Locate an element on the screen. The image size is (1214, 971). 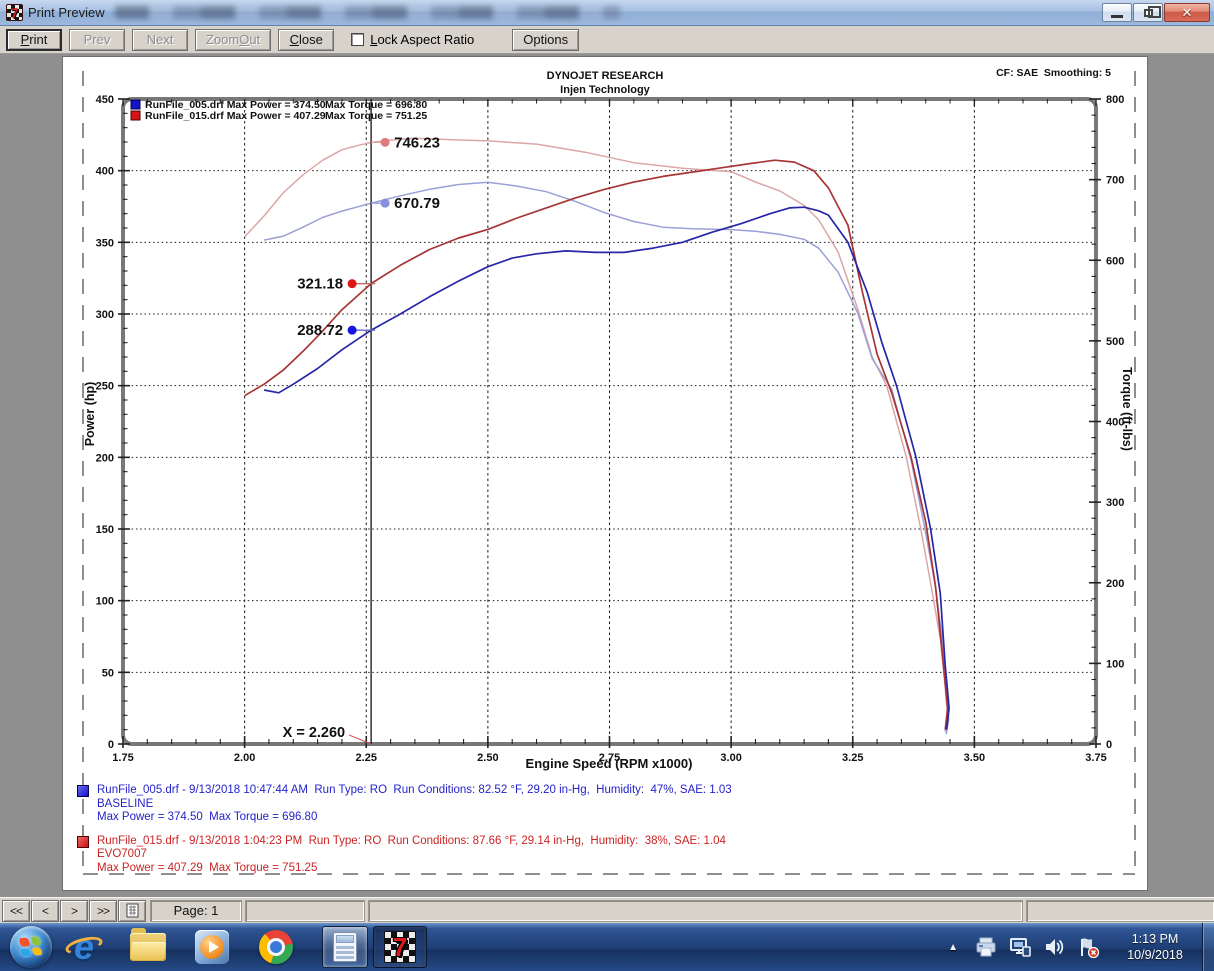
titlebar: 7 Print Preview ✕ is located at coordinates (607, 13).